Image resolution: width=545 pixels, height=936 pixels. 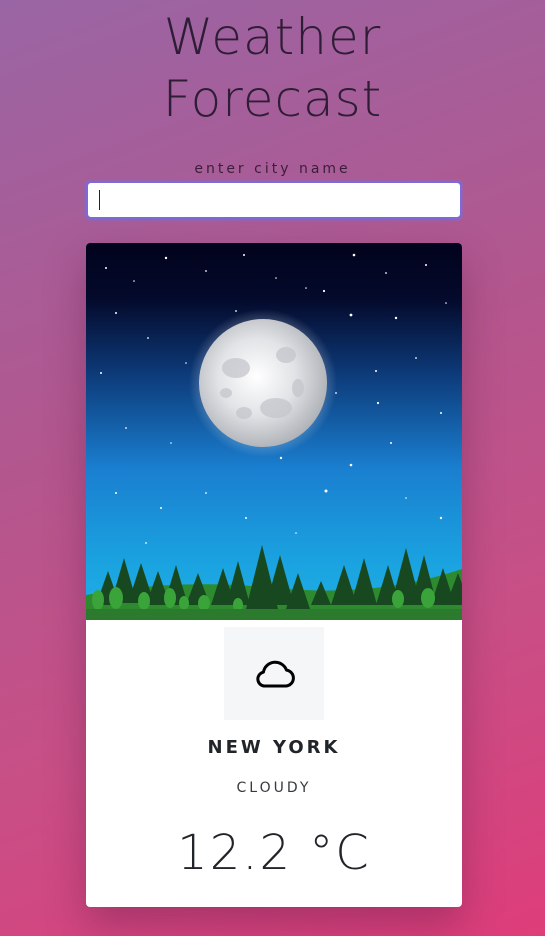 What do you see at coordinates (274, 200) in the screenshot?
I see `city-search-input` at bounding box center [274, 200].